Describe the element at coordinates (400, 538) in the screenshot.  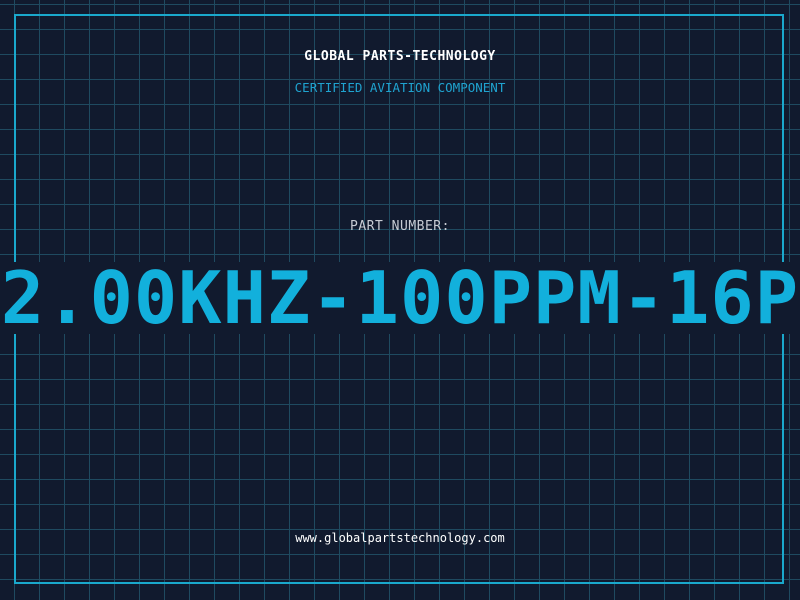
I see `website-link: www.globalpartstechnology.com` at that location.